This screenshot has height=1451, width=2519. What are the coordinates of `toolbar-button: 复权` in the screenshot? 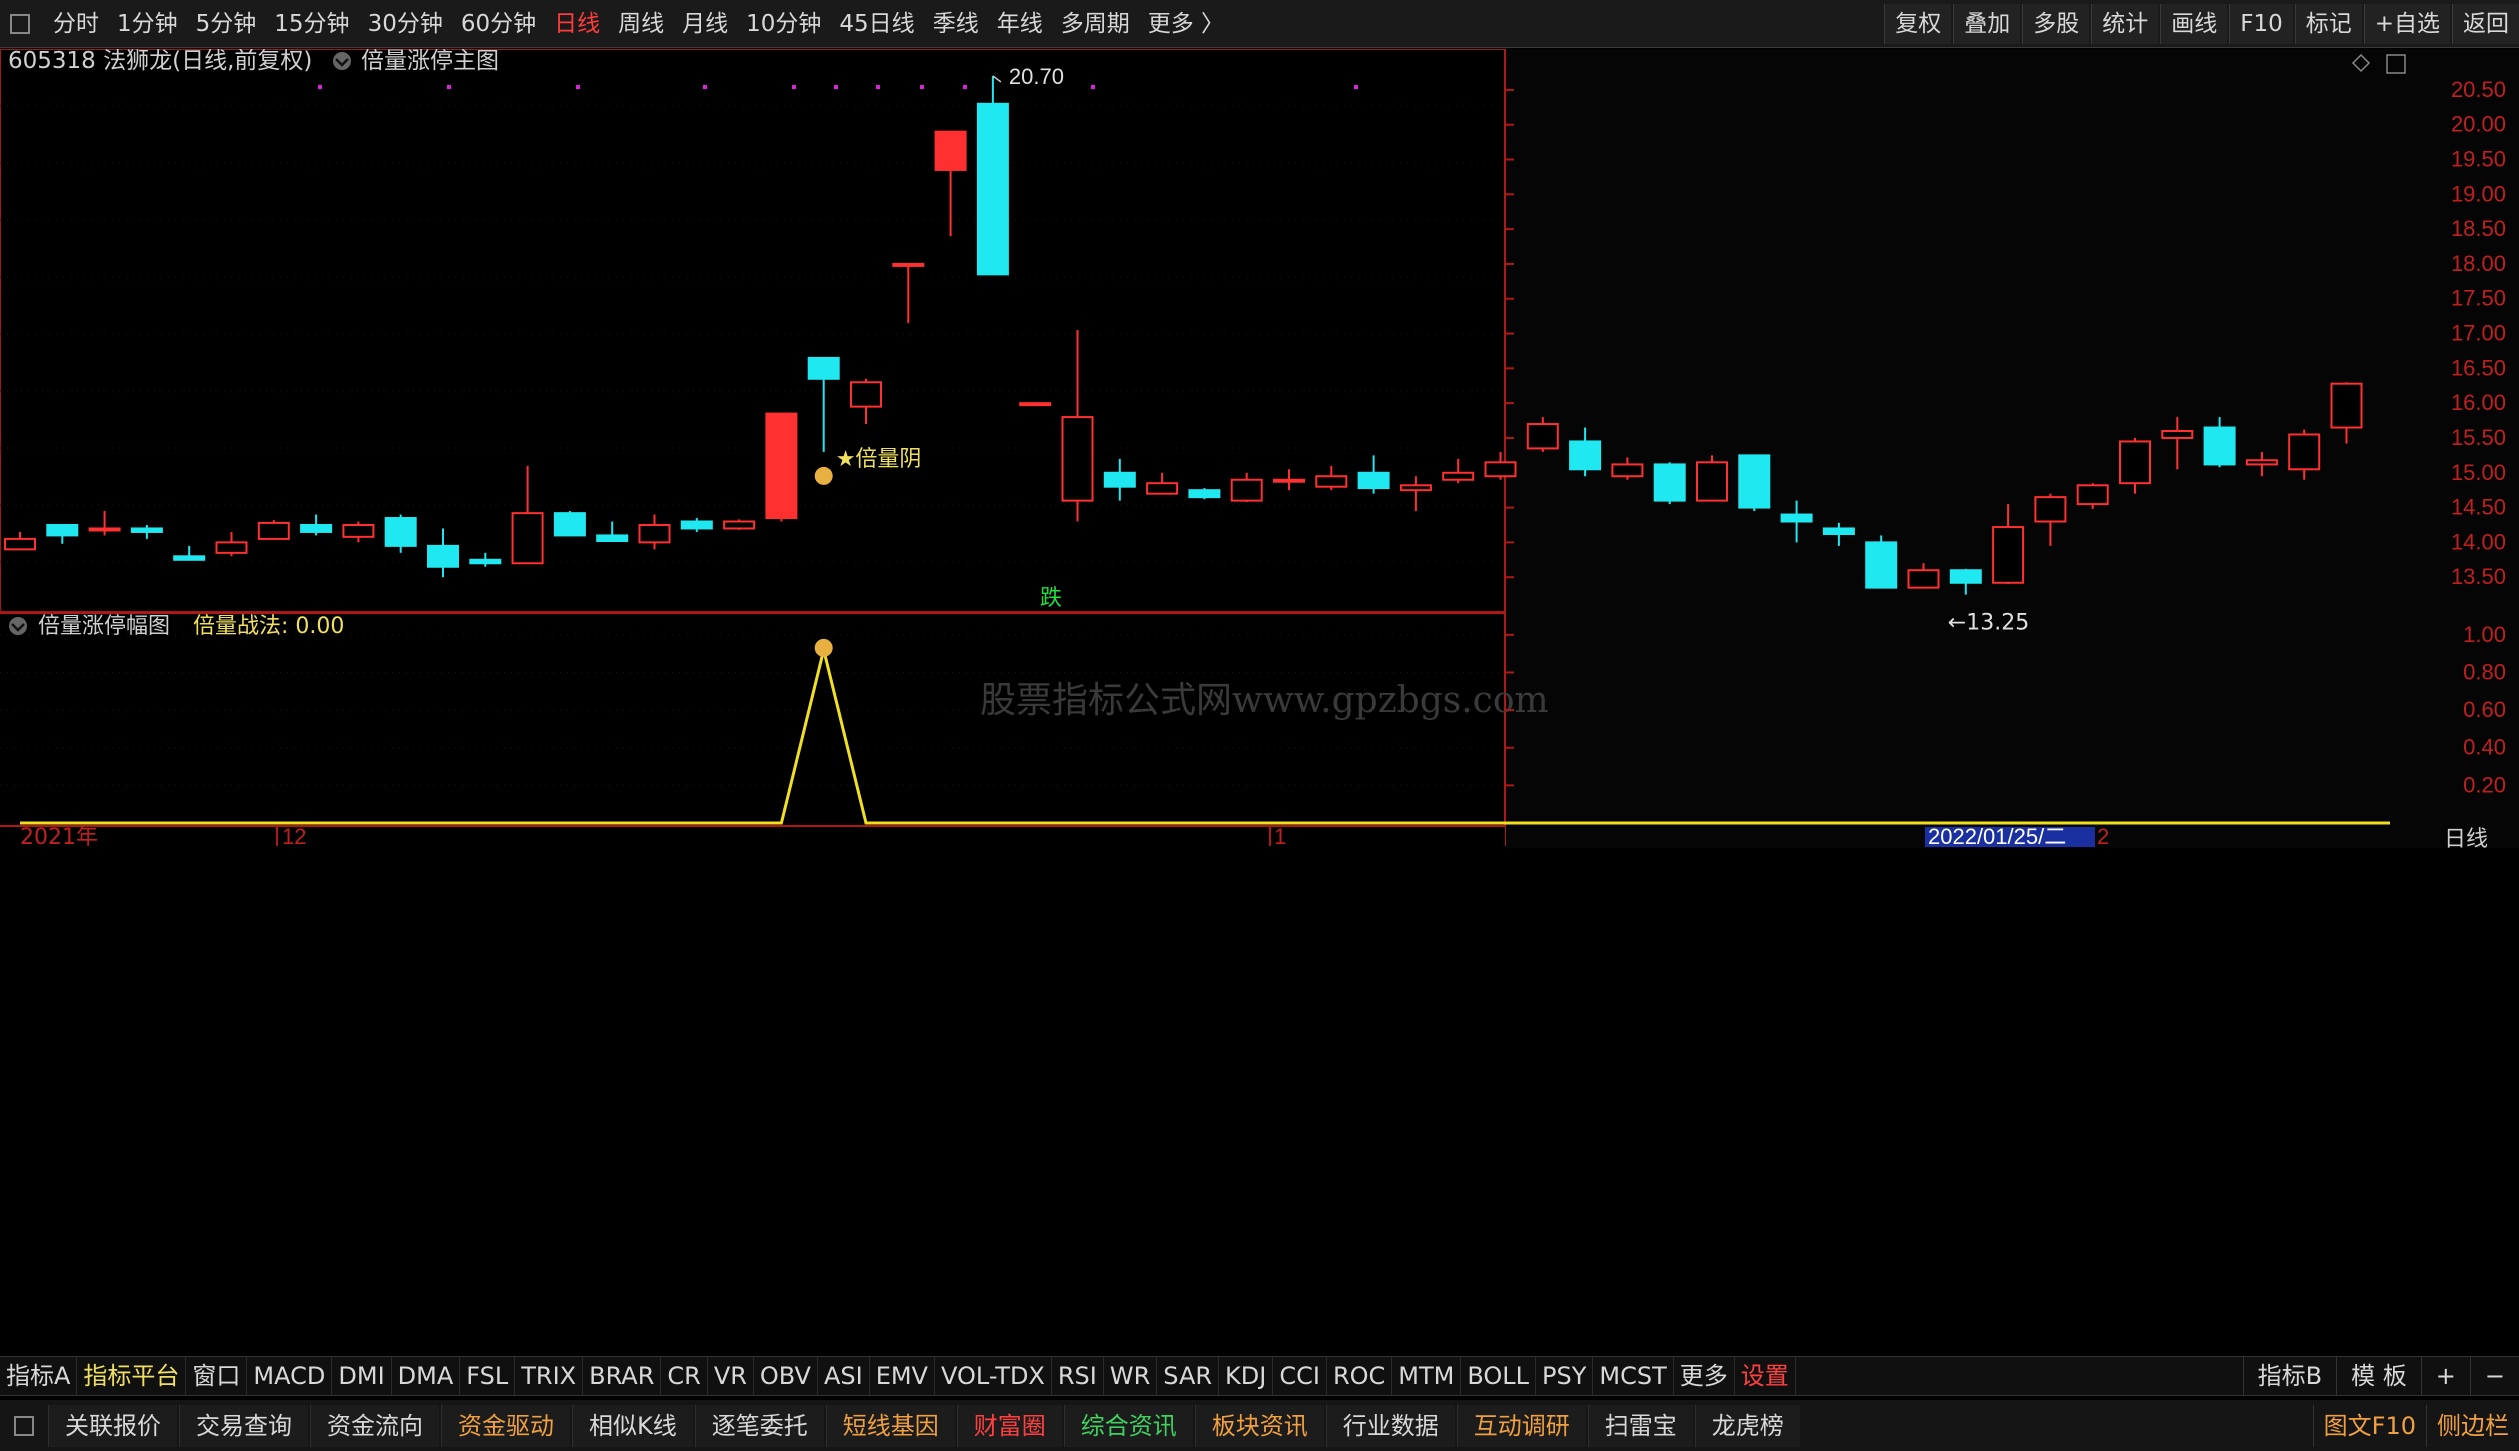 It's located at (1918, 23).